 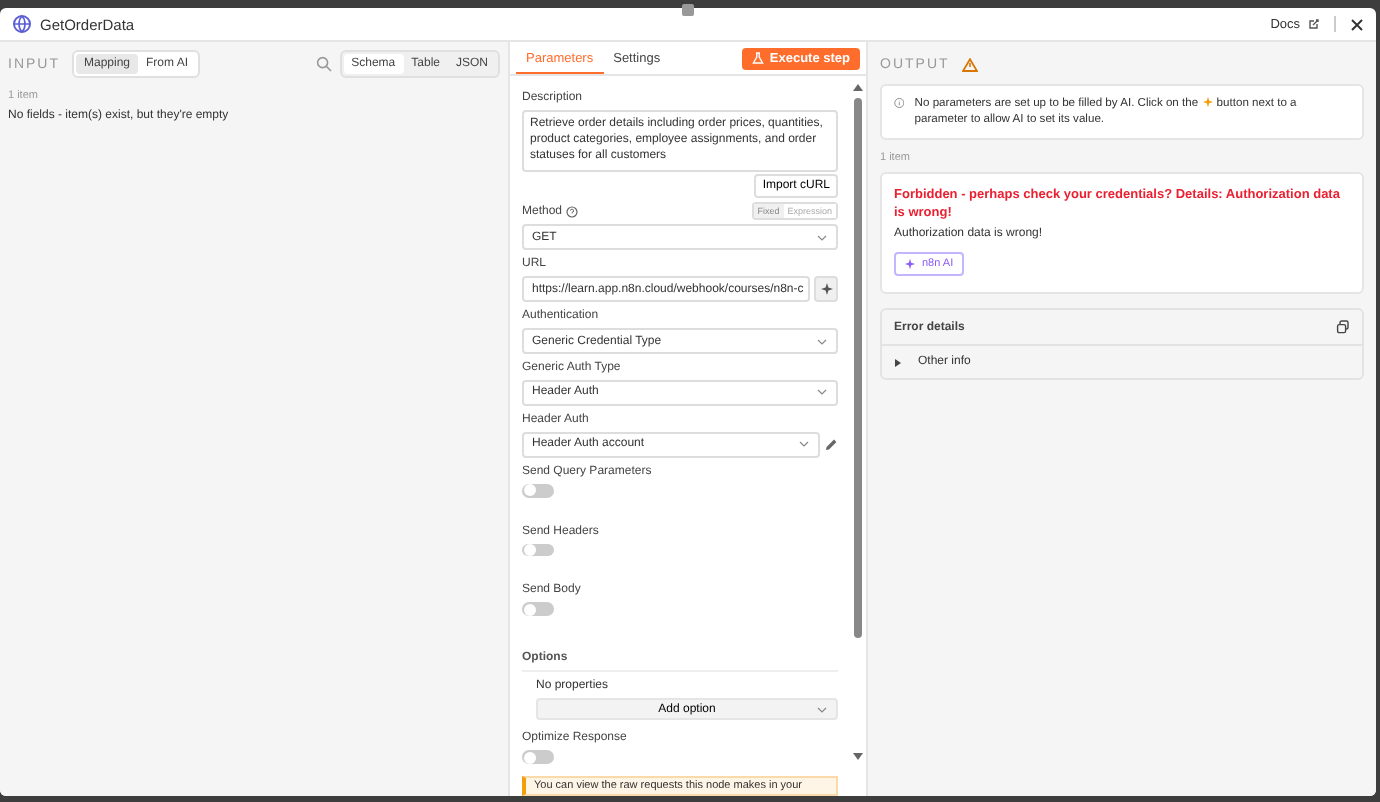 I want to click on ai-map-button, so click(x=826, y=289).